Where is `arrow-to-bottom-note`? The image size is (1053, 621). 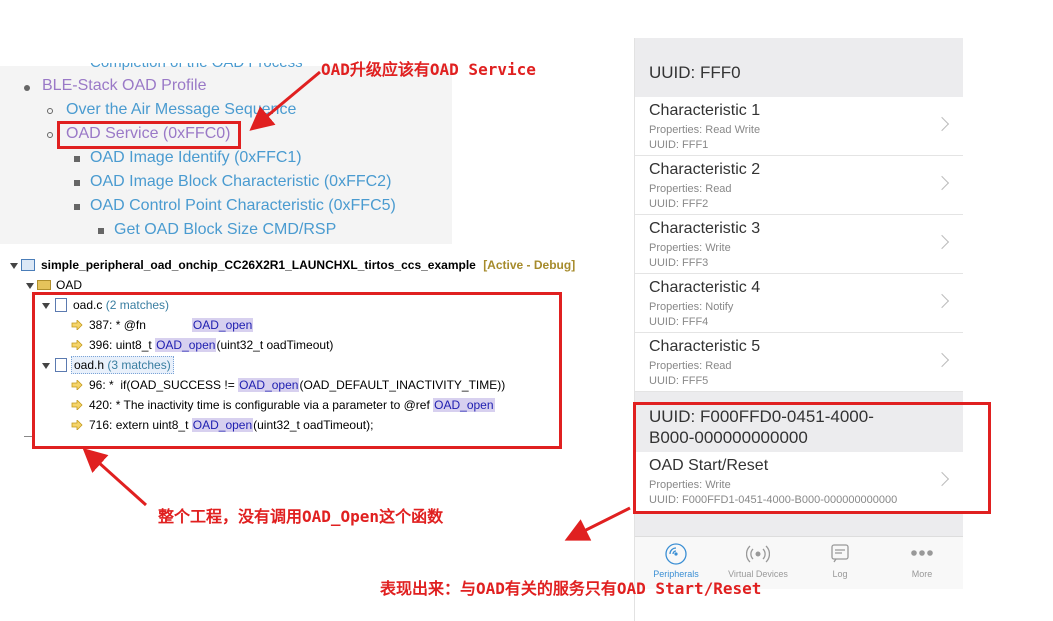
arrow-to-bottom-note is located at coordinates (597, 523).